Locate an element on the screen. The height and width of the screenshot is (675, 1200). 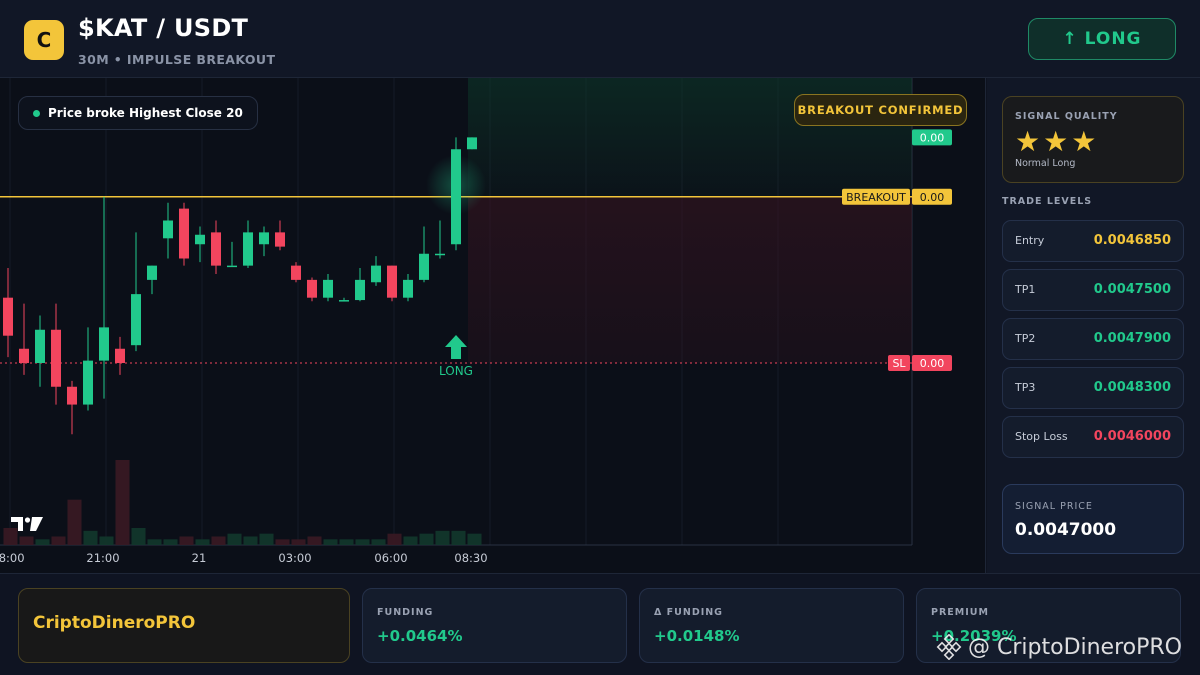
breakout-confirmed-badge: BREAKOUT CONFIRMED is located at coordinates (880, 110).